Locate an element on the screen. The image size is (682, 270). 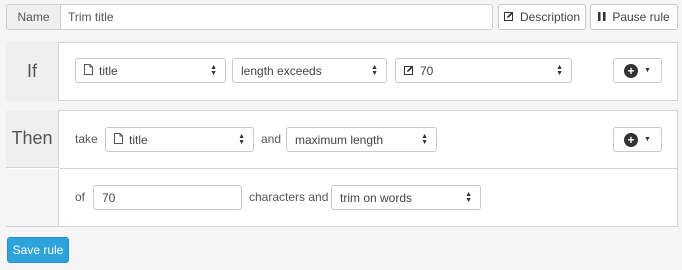
pause-rule-button: Pause rule is located at coordinates (634, 17).